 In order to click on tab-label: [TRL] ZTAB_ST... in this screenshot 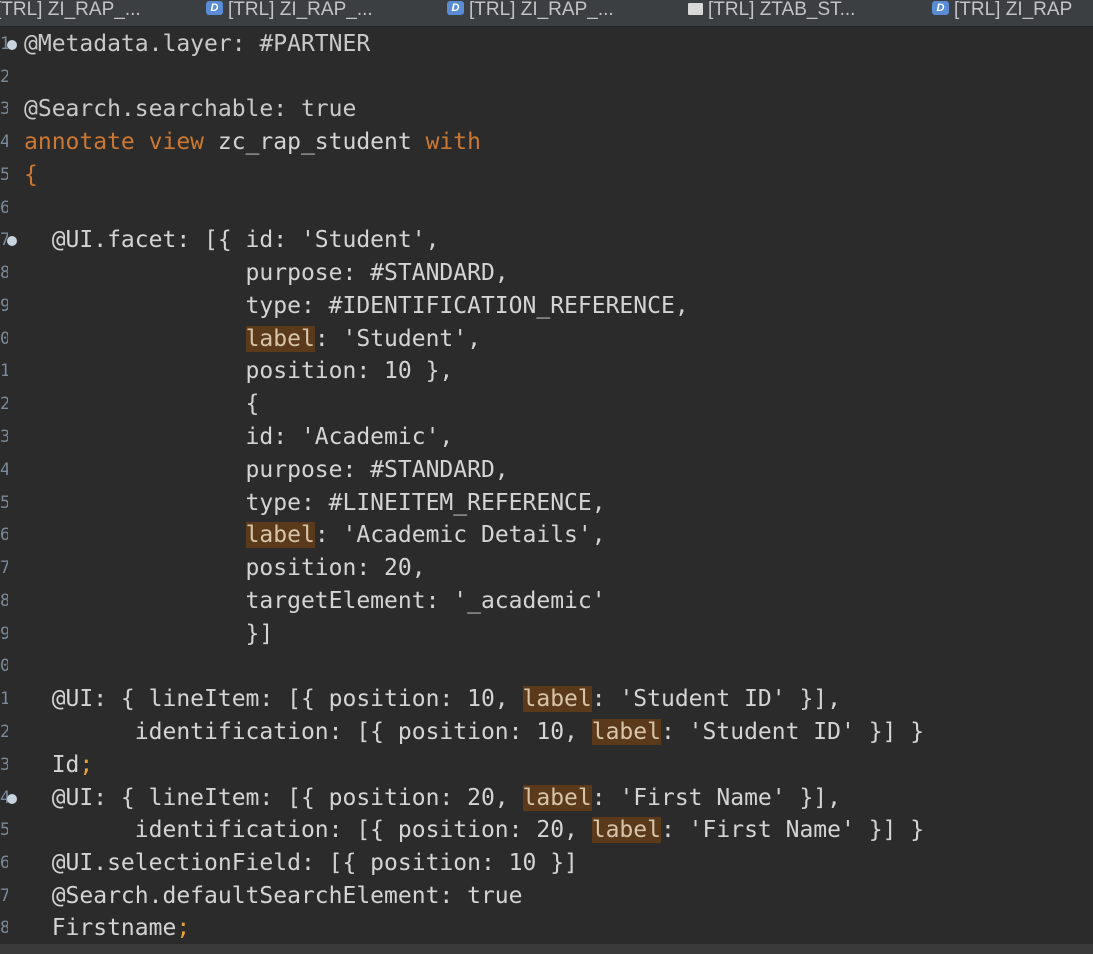, I will do `click(782, 10)`.